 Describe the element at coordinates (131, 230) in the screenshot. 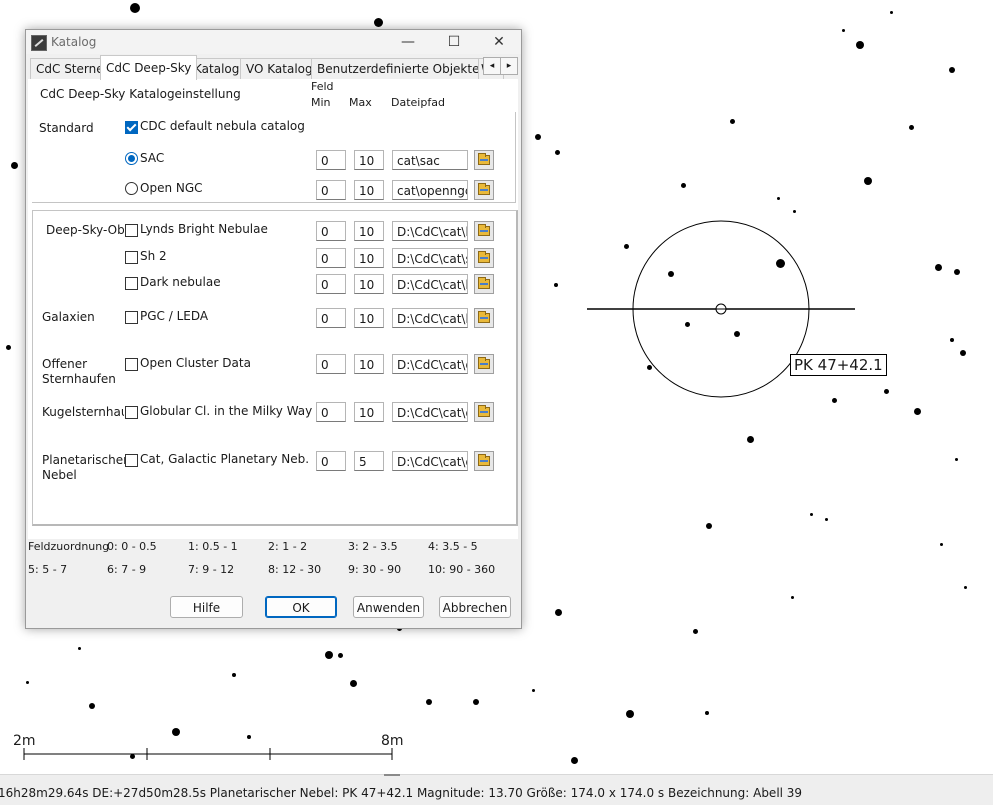

I see `lbn-checkbox` at that location.